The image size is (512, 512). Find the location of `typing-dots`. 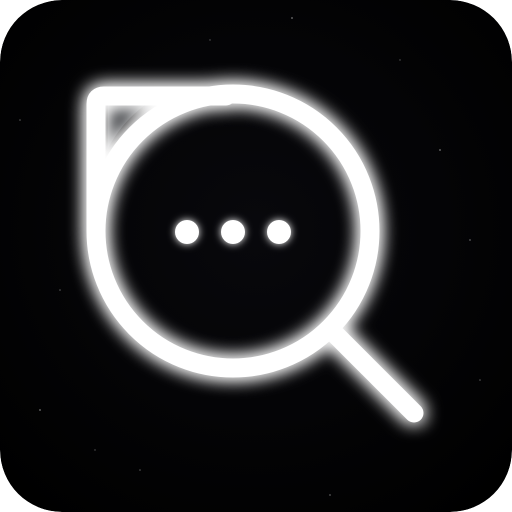

typing-dots is located at coordinates (233, 232).